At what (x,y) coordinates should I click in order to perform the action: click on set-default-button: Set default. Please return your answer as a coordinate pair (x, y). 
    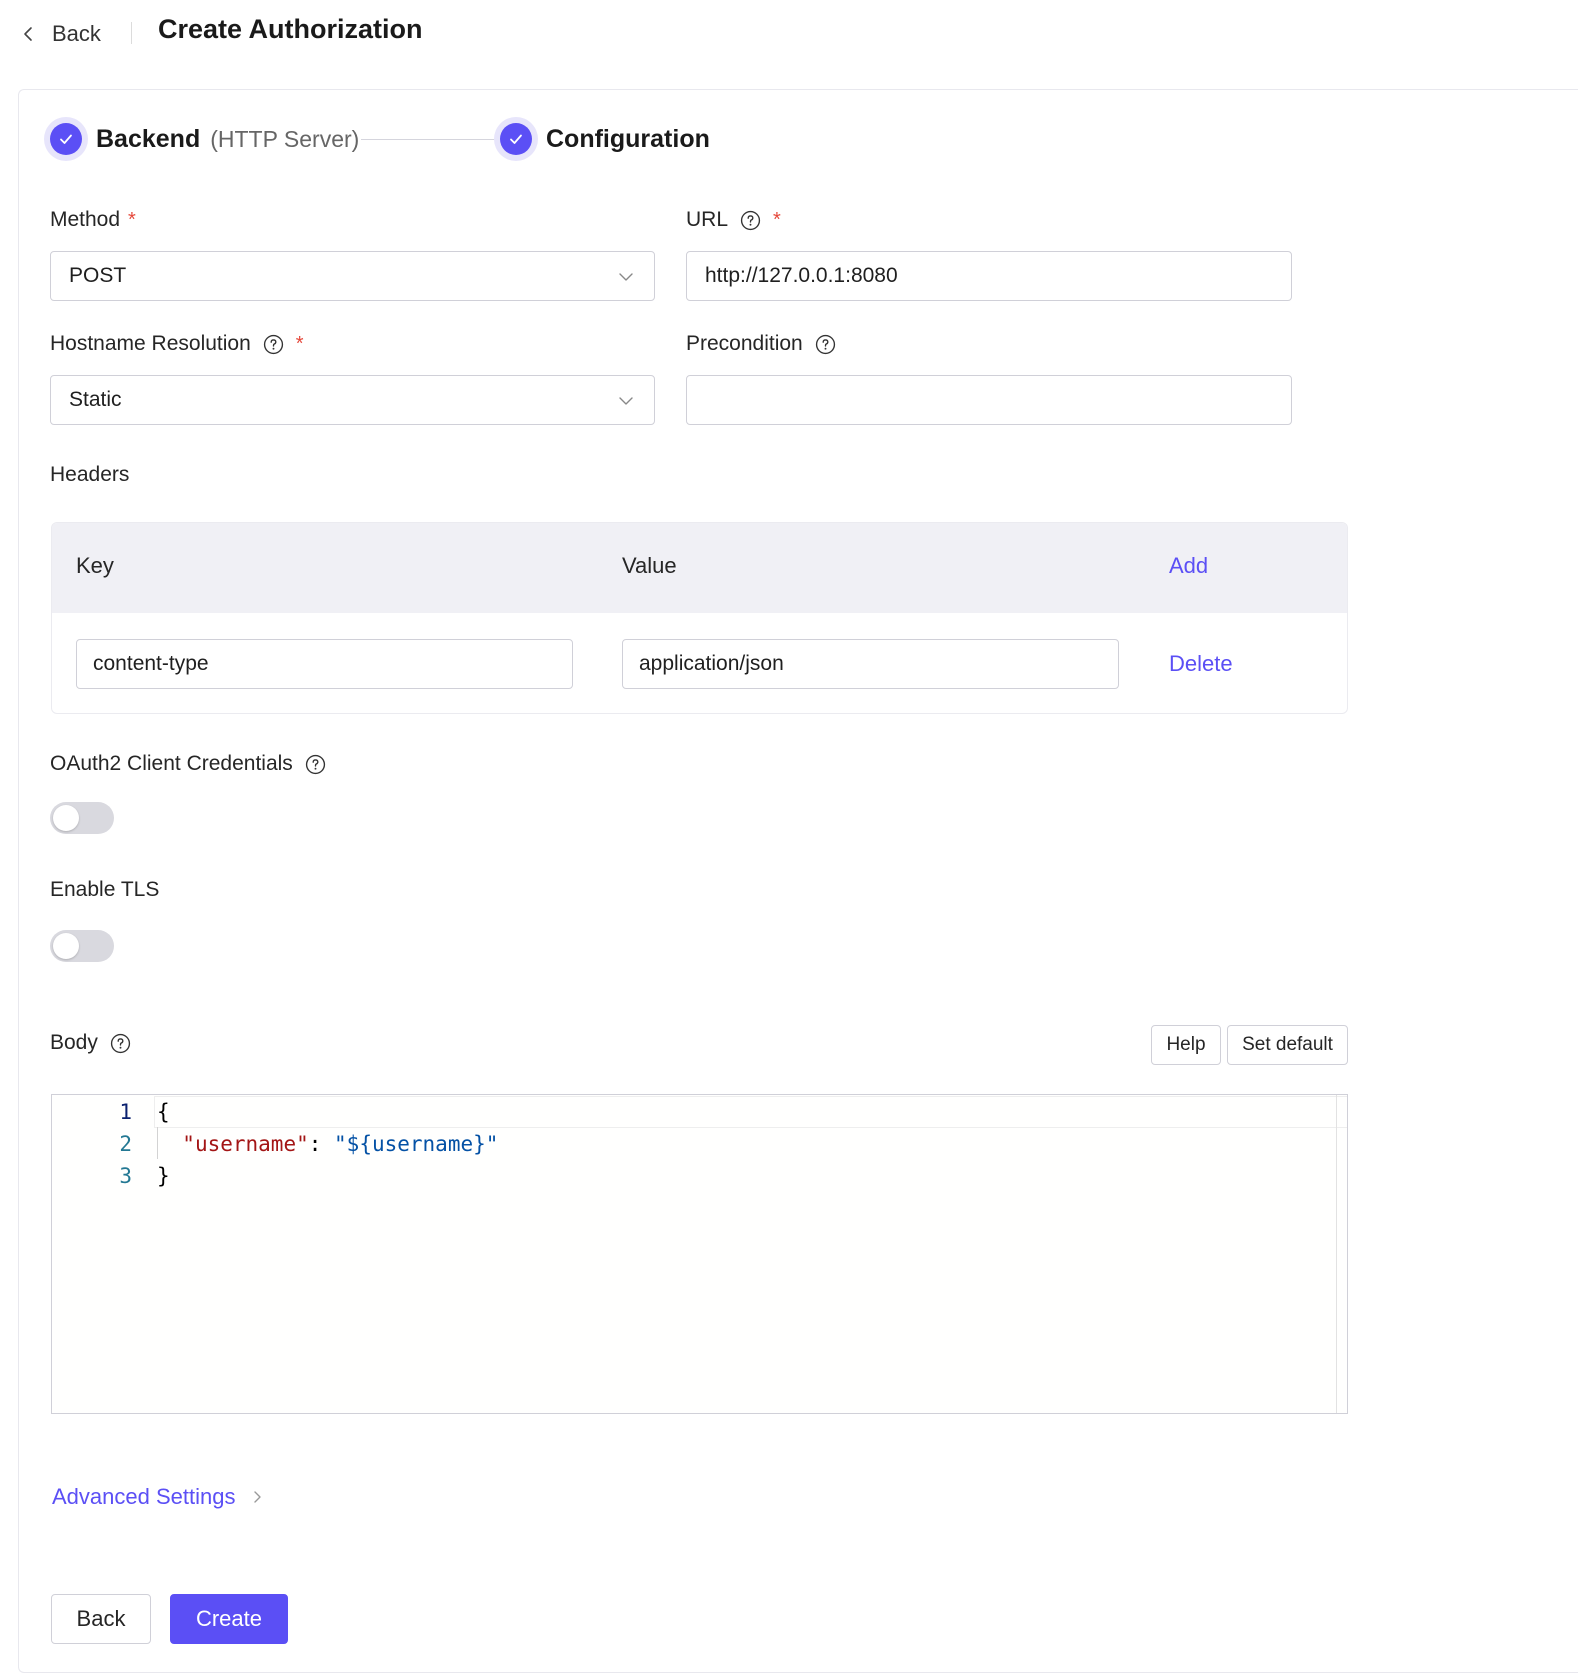
    Looking at the image, I should click on (1287, 1045).